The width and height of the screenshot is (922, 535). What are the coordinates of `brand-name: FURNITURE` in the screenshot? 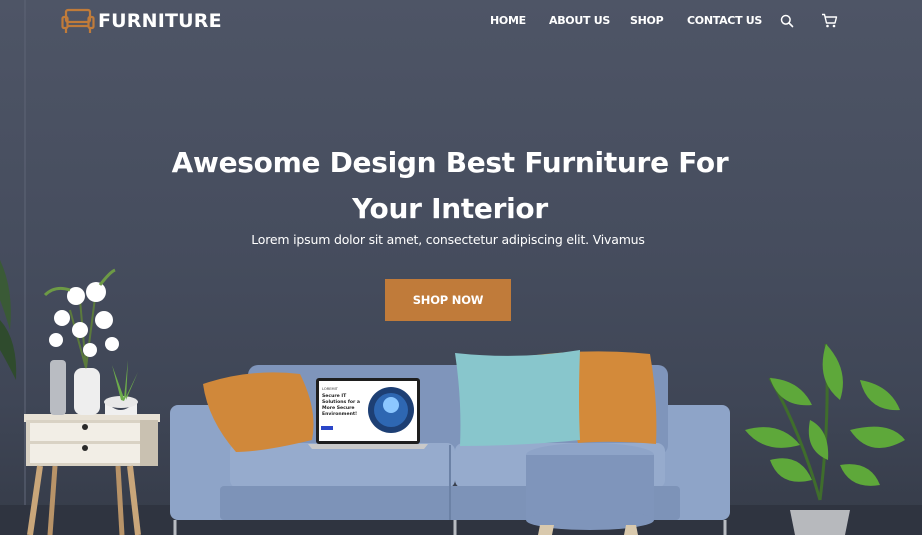 It's located at (160, 21).